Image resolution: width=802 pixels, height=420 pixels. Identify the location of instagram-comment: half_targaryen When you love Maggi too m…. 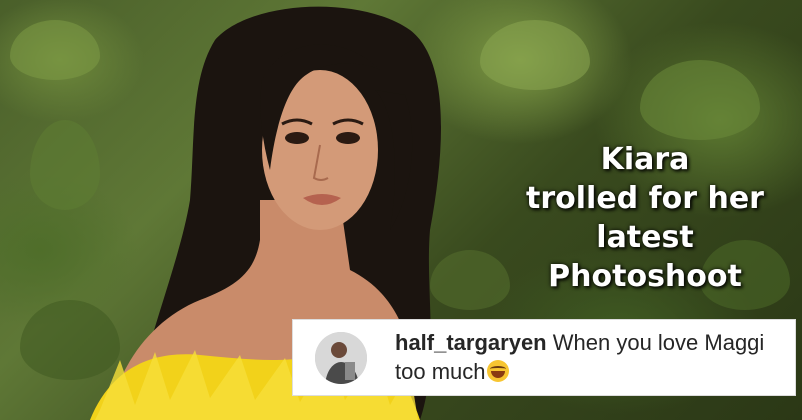
(544, 357).